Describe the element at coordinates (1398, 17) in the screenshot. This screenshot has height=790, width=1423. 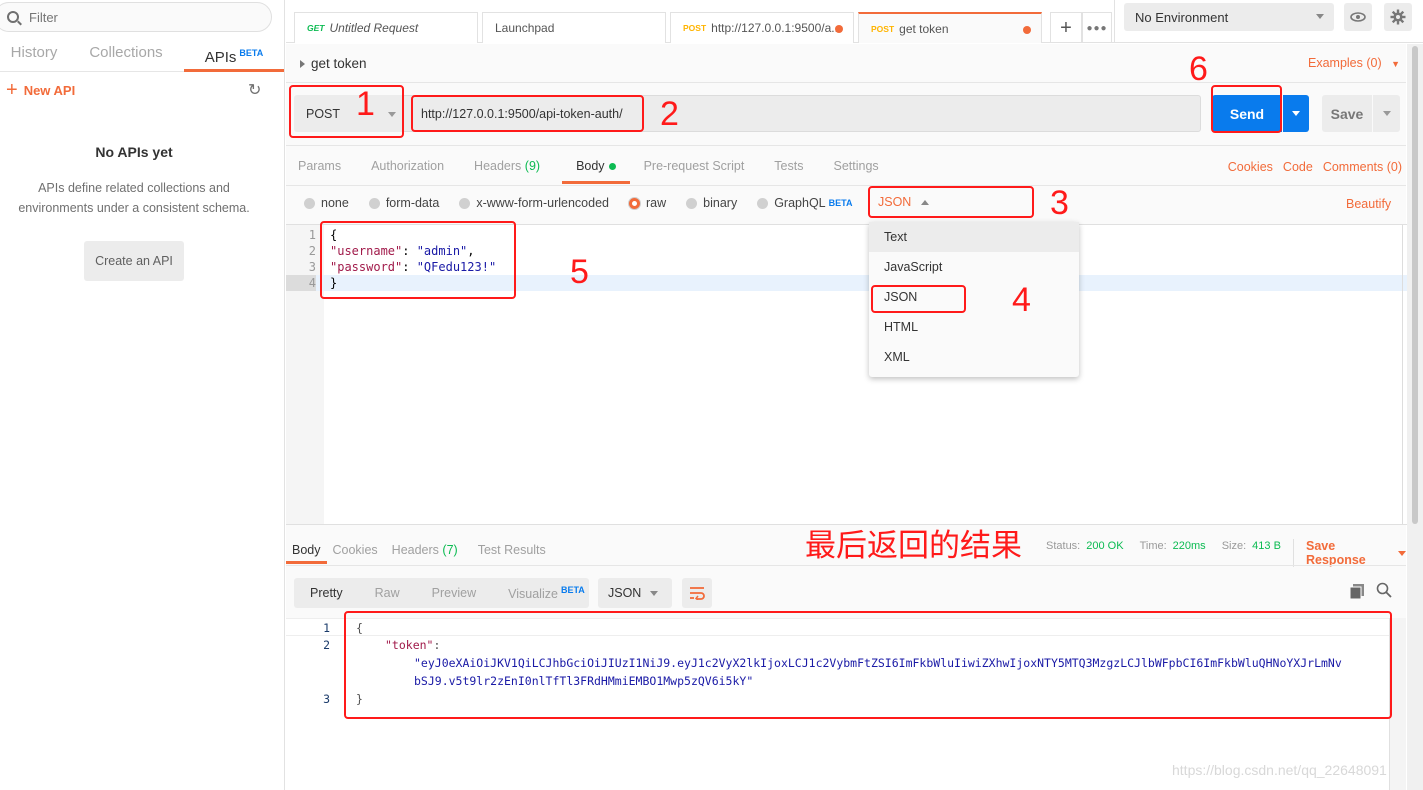
I see `gear-icon` at that location.